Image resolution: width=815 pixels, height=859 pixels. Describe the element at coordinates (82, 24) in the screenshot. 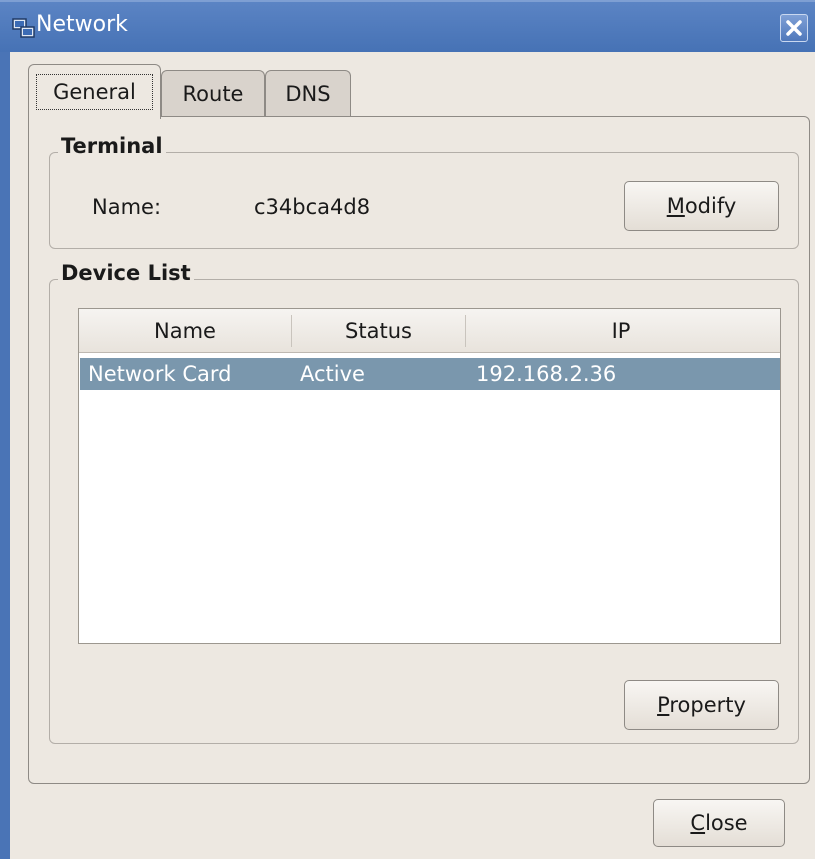

I see `window-title: Network` at that location.